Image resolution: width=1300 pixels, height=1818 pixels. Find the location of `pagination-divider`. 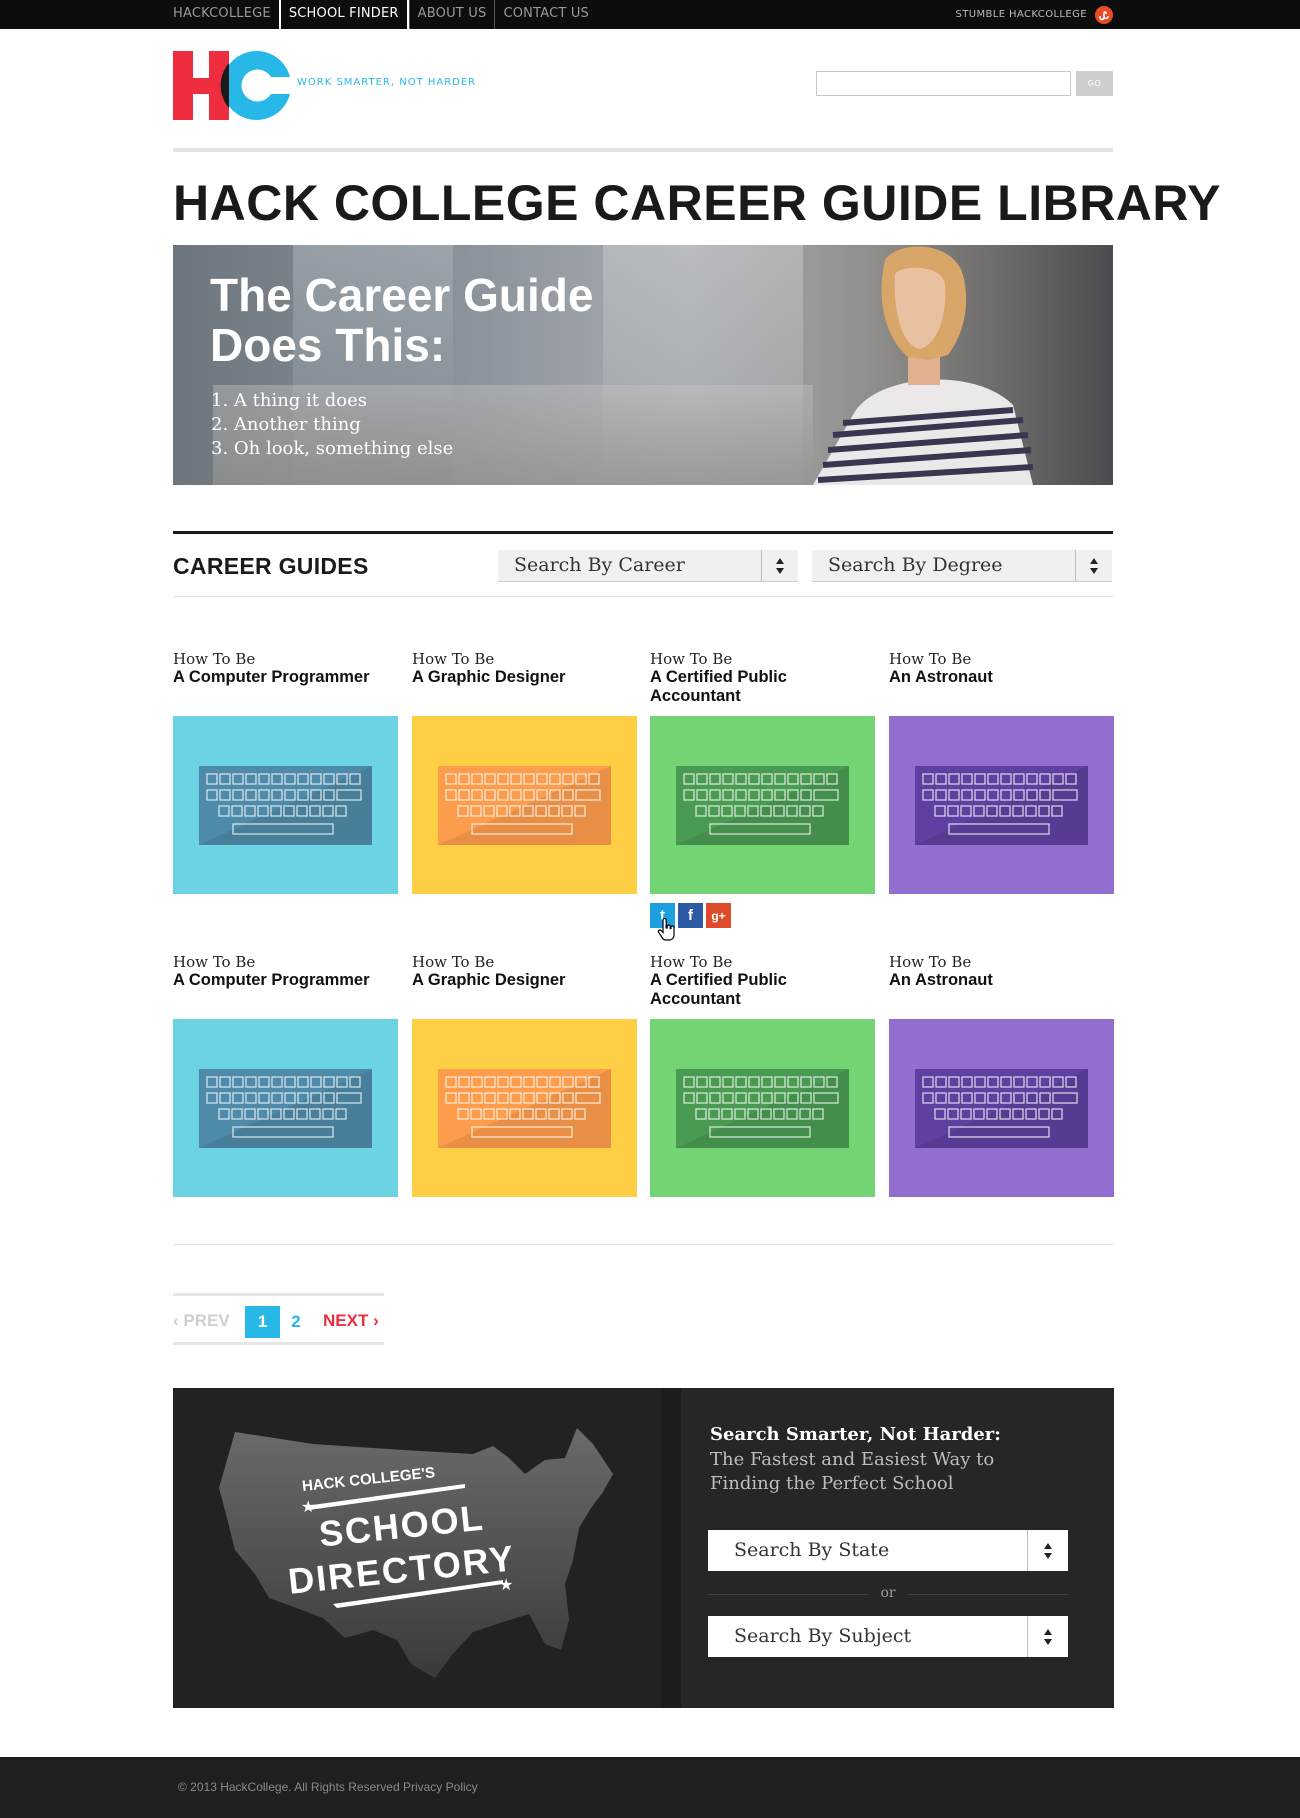

pagination-divider is located at coordinates (643, 1244).